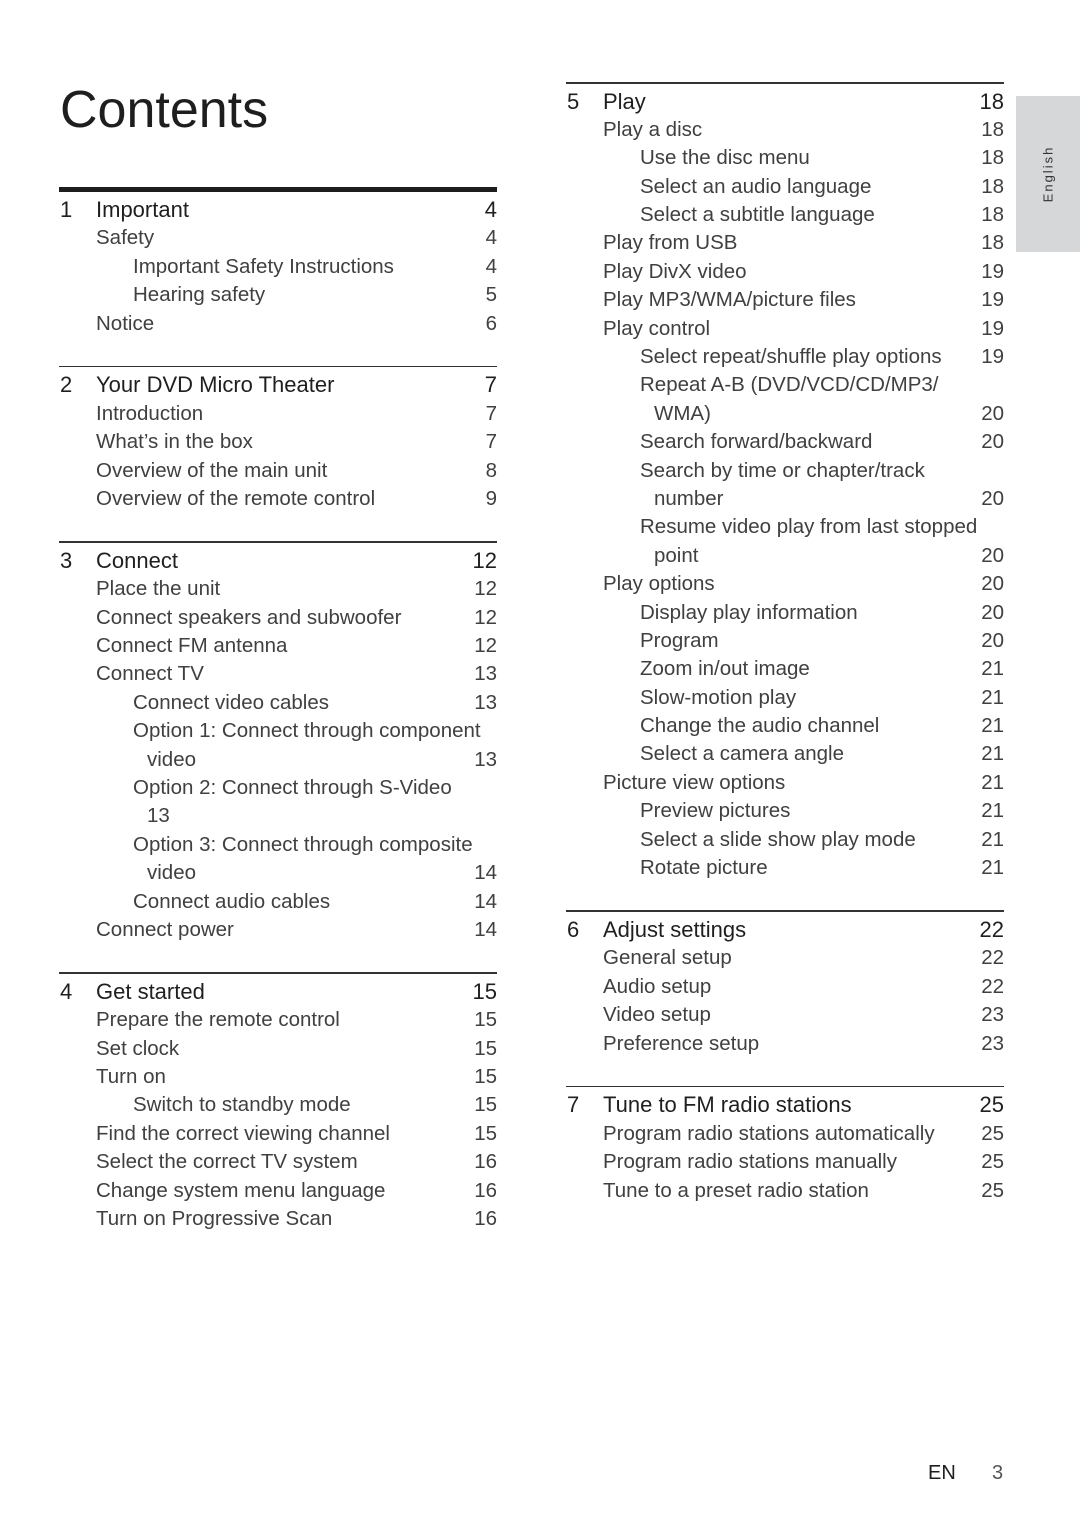 Image resolution: width=1080 pixels, height=1528 pixels. I want to click on toc-entry: General setup 22, so click(785, 958).